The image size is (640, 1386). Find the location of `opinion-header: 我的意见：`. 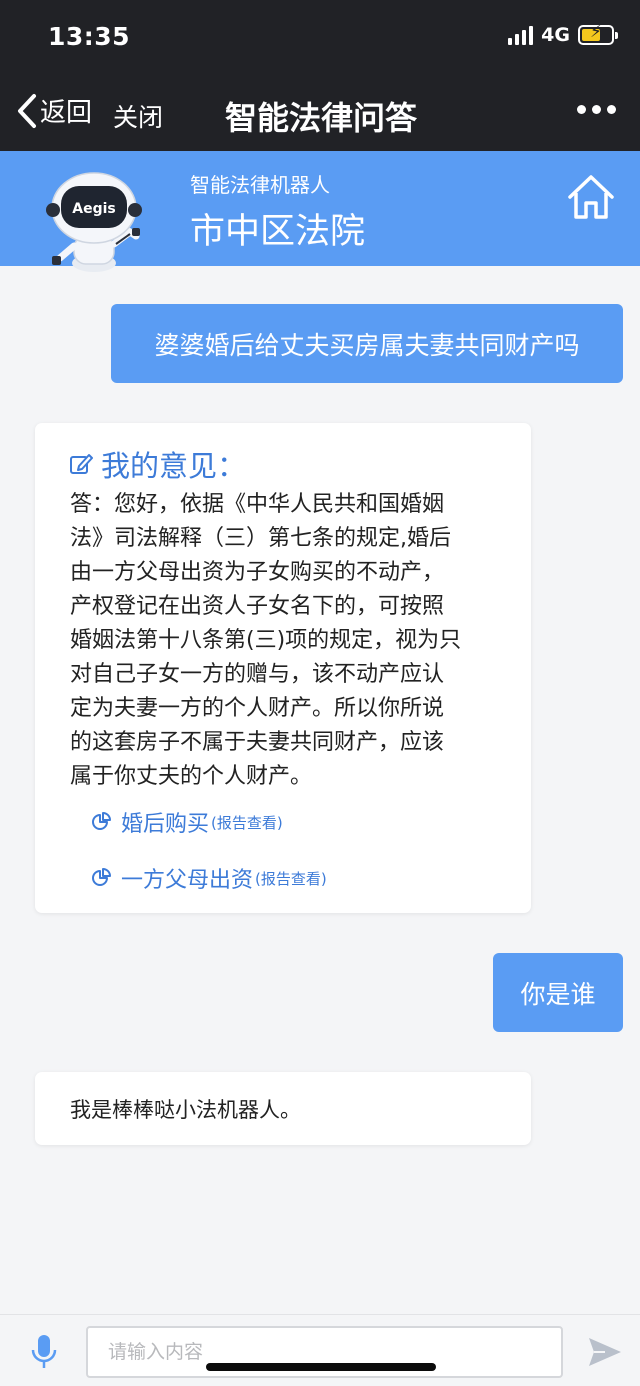

opinion-header: 我的意见： is located at coordinates (157, 464).